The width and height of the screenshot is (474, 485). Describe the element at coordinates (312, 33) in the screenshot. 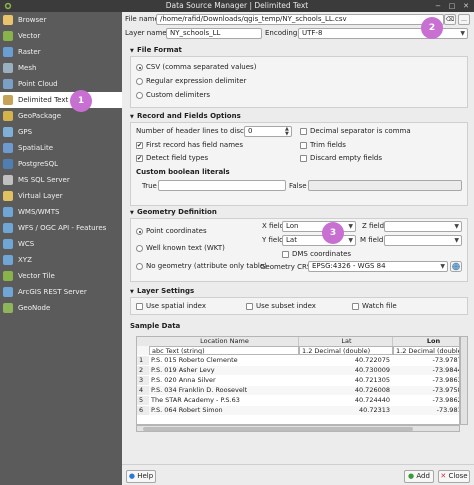

I see `encoding-value: UTF-8` at that location.